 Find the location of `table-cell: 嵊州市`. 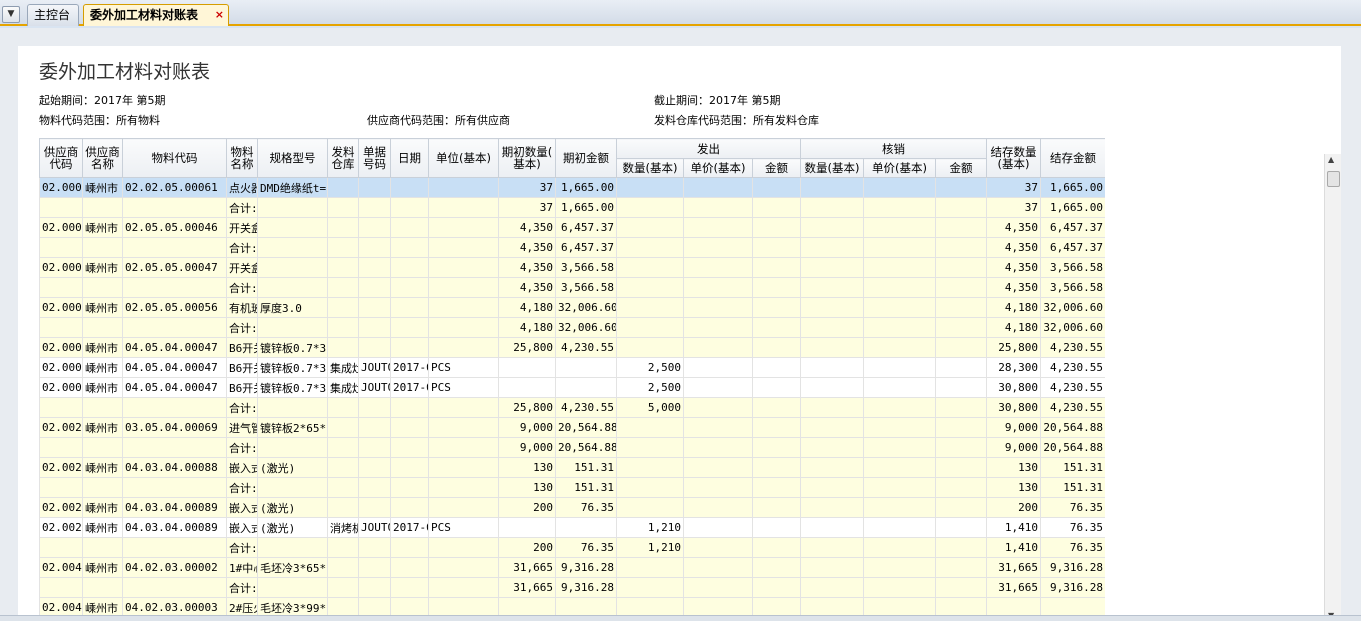

table-cell: 嵊州市 is located at coordinates (102, 267).